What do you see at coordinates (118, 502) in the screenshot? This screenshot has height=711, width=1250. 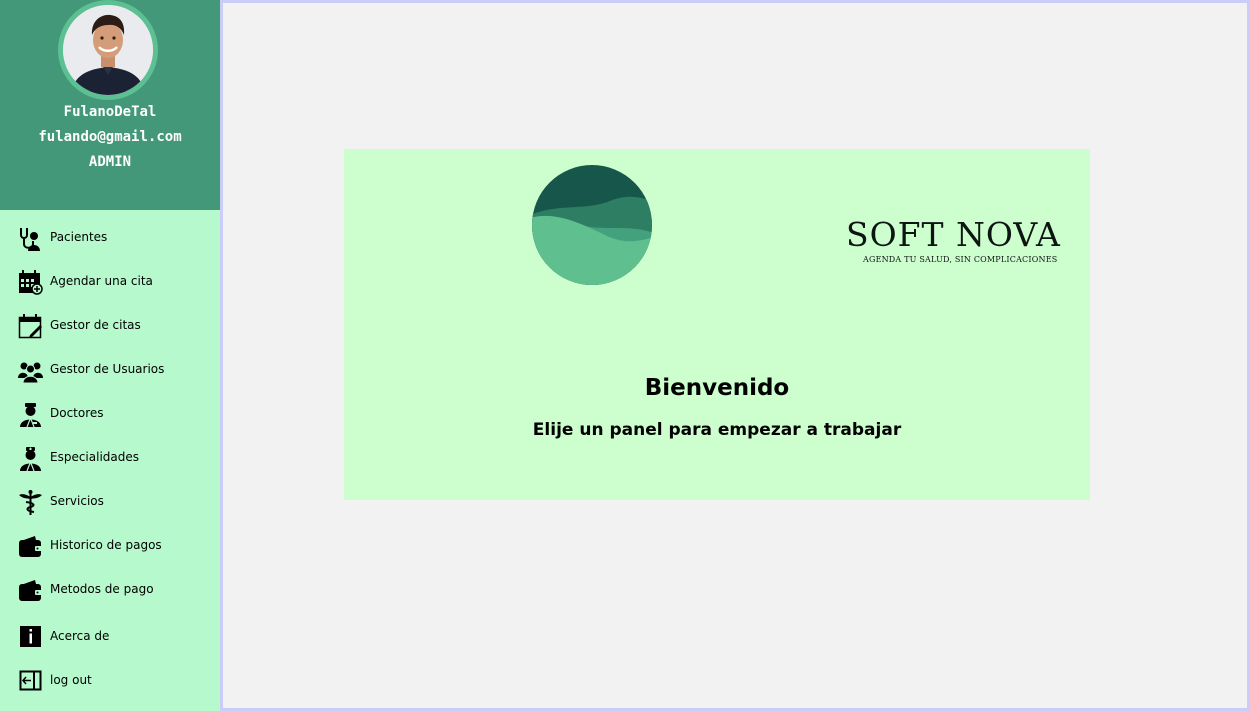 I see `nav-item-servicios: Servicios` at bounding box center [118, 502].